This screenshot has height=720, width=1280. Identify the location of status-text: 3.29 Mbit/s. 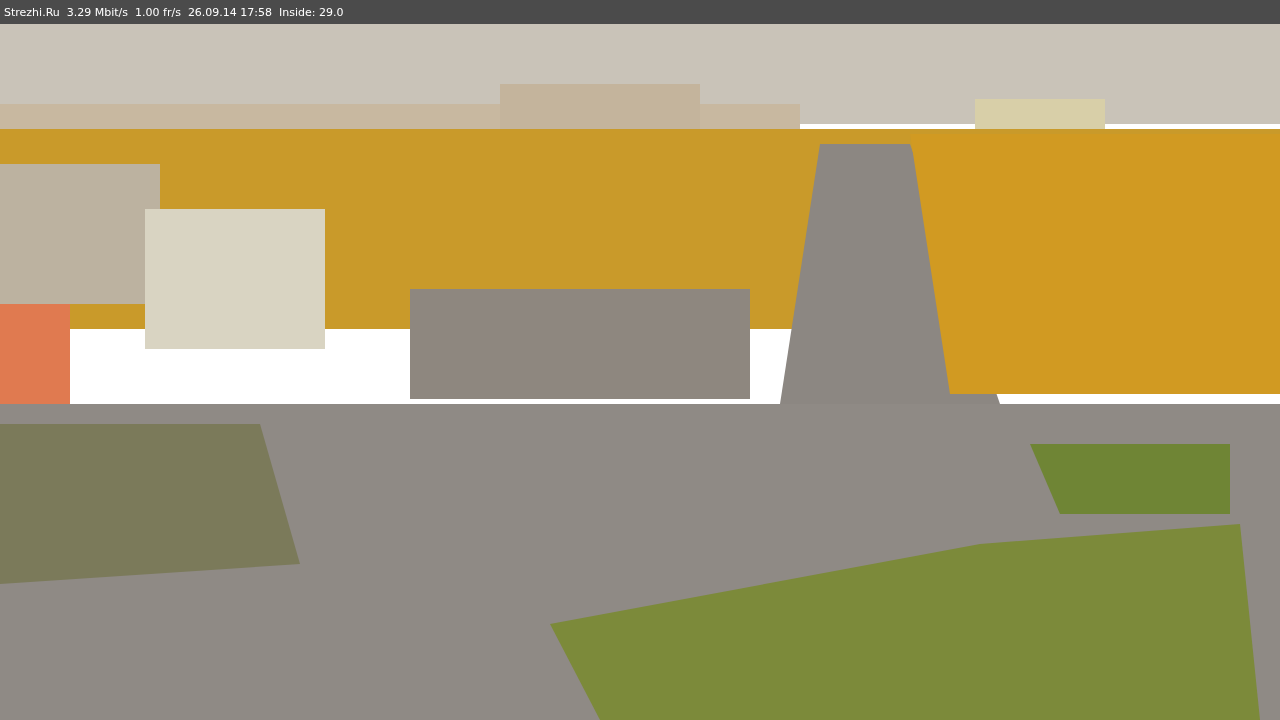
(97, 12).